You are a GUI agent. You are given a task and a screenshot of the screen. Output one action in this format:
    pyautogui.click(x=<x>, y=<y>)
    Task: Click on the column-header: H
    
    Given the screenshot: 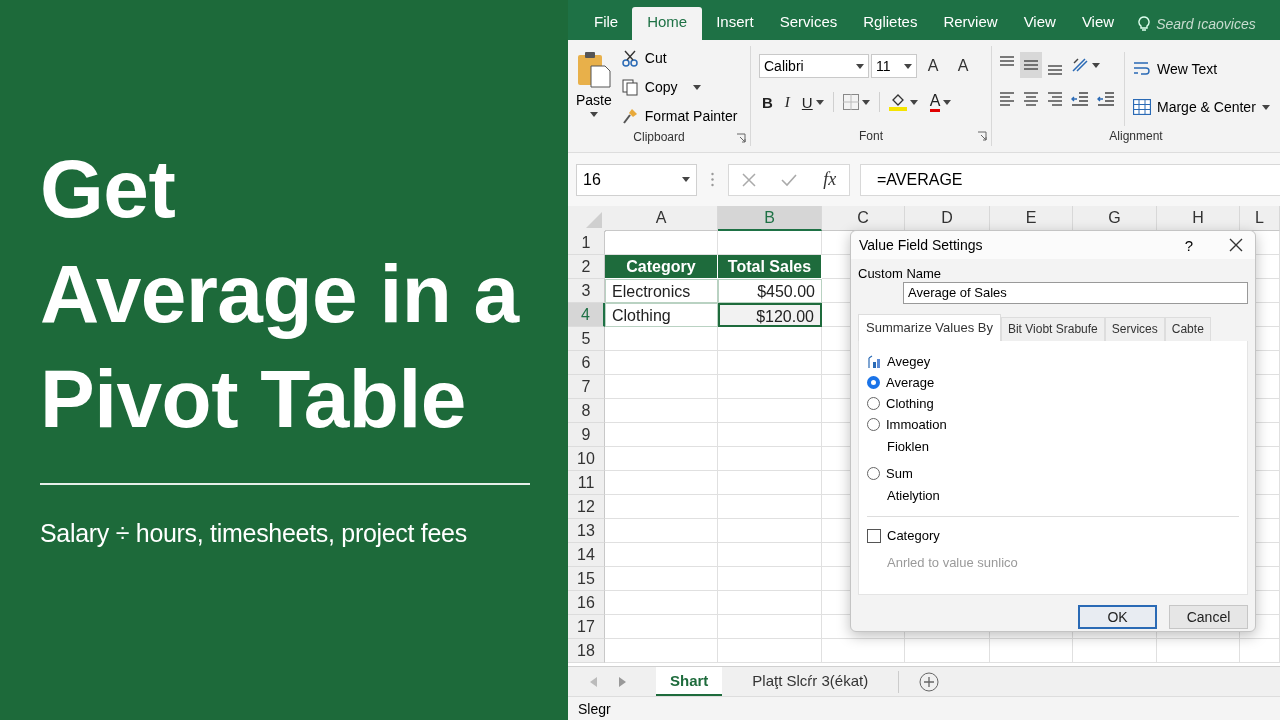 What is the action you would take?
    pyautogui.click(x=1198, y=218)
    